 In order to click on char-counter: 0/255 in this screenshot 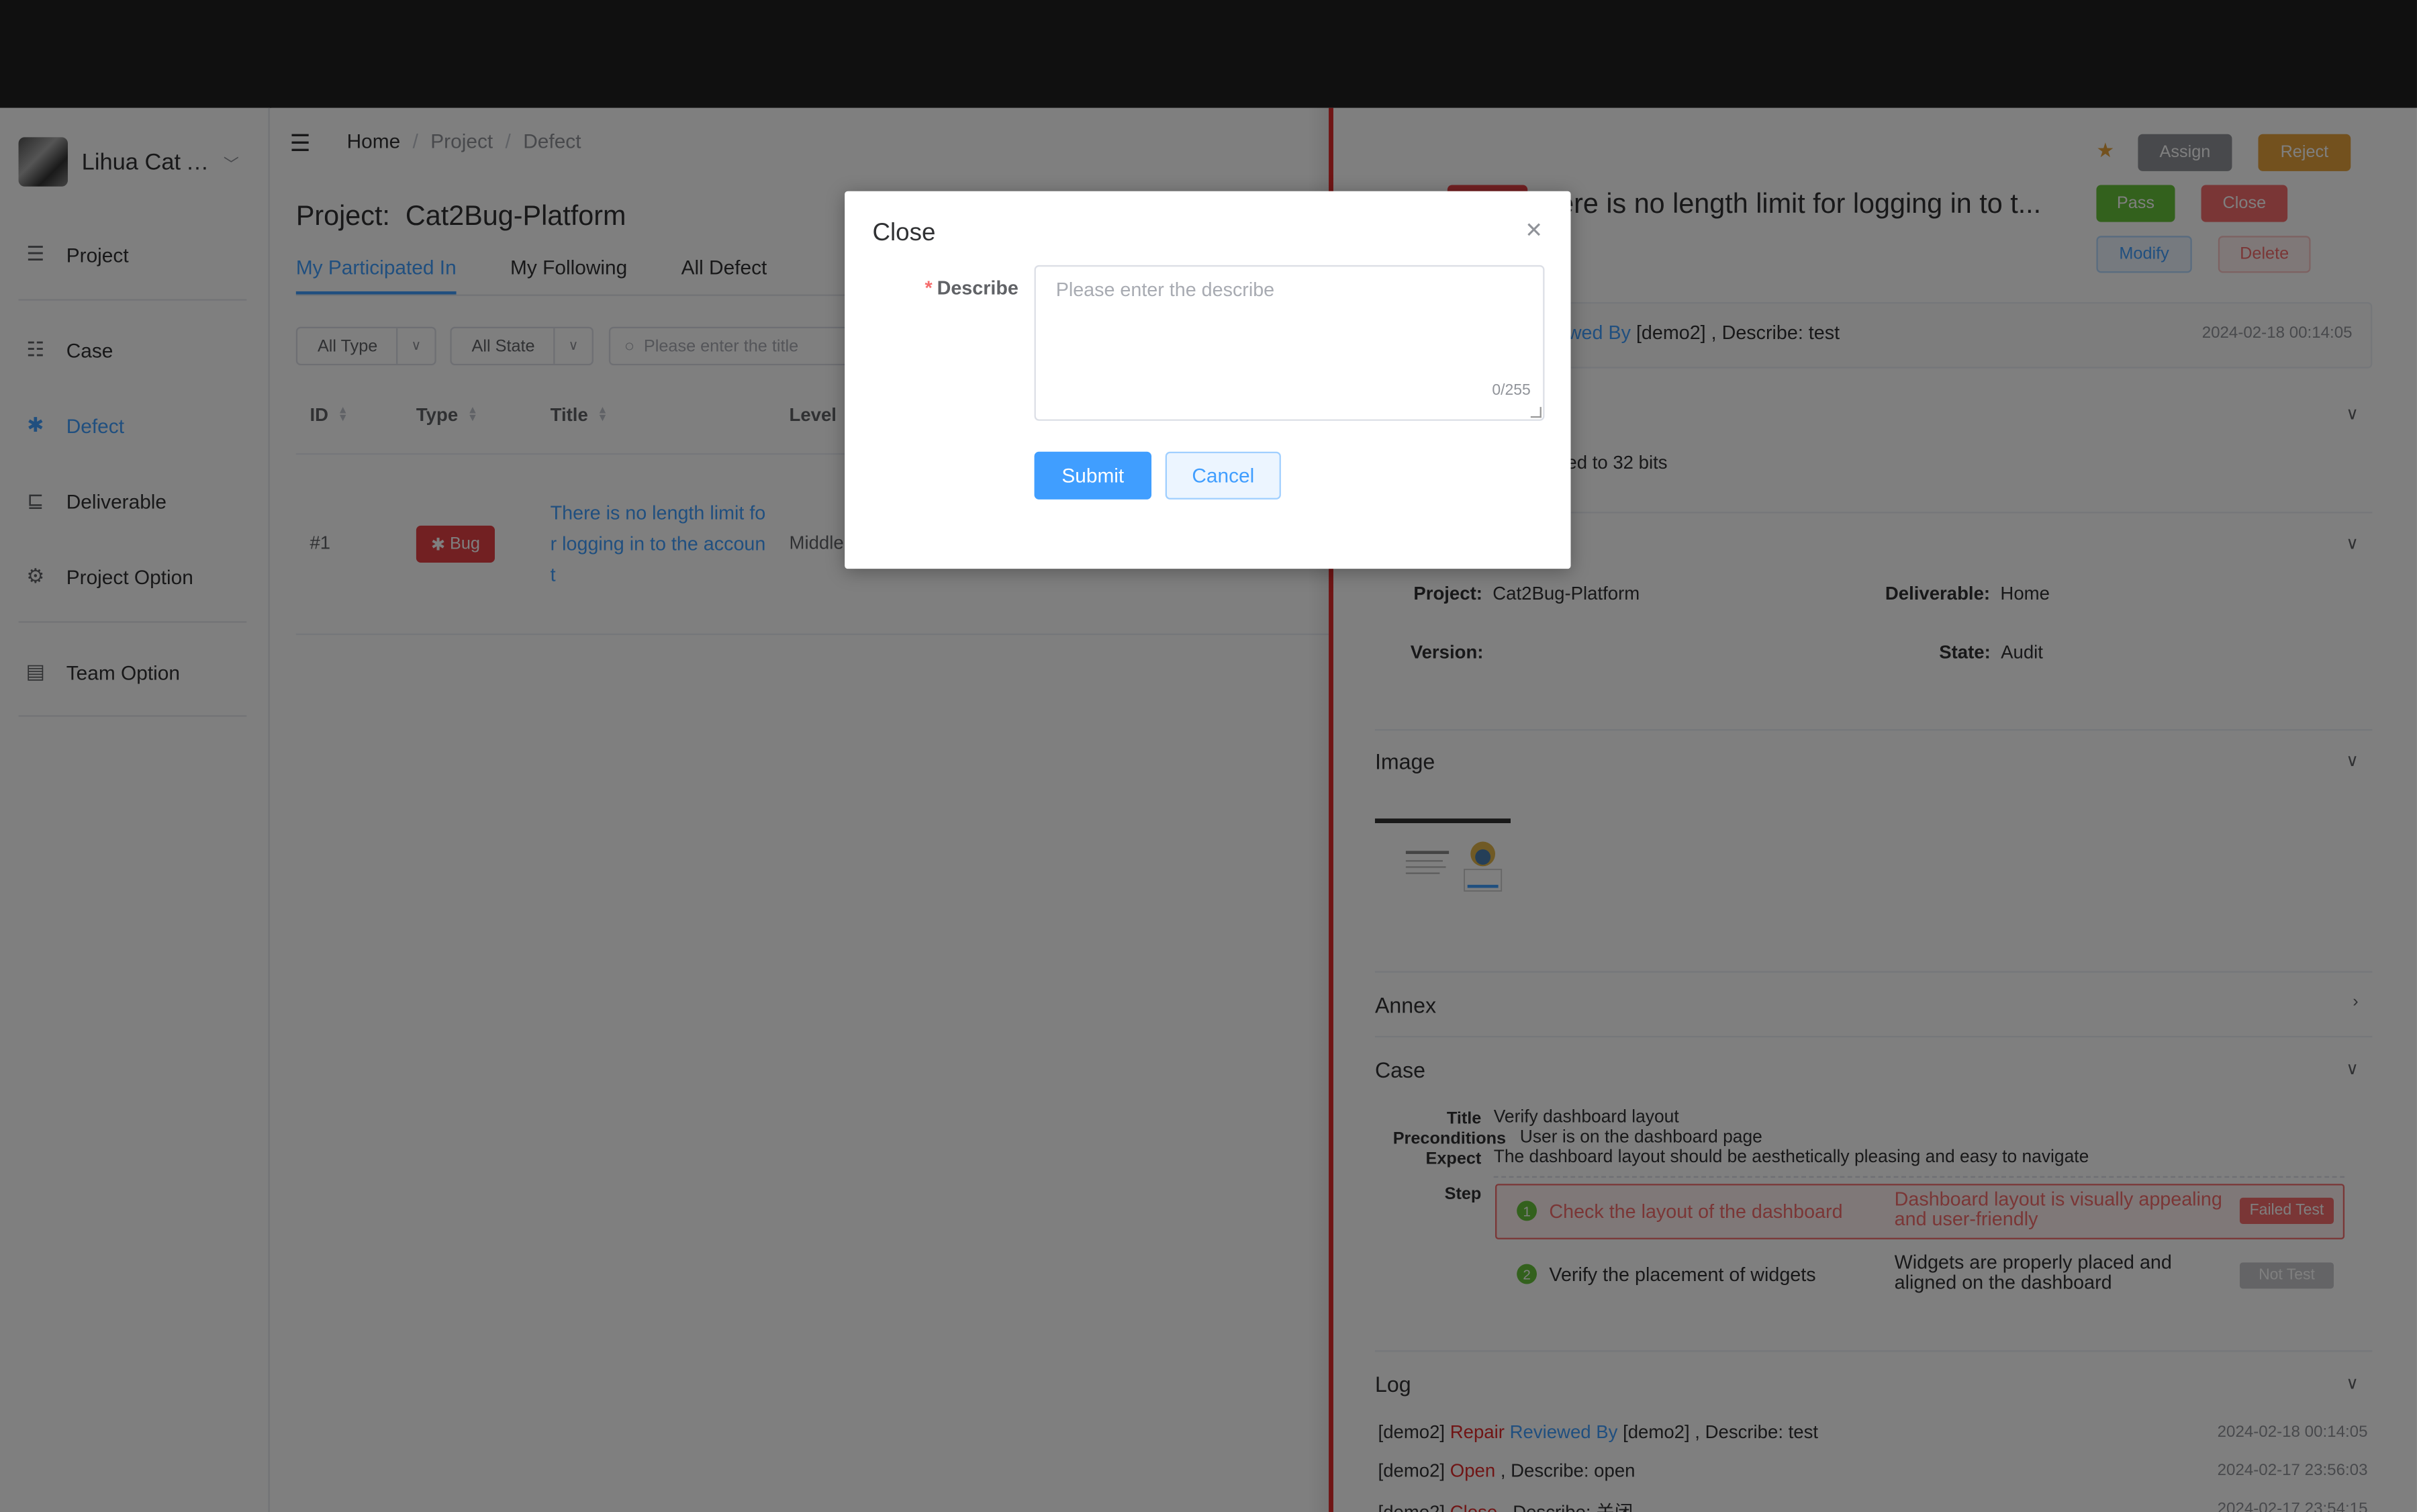, I will do `click(1512, 390)`.